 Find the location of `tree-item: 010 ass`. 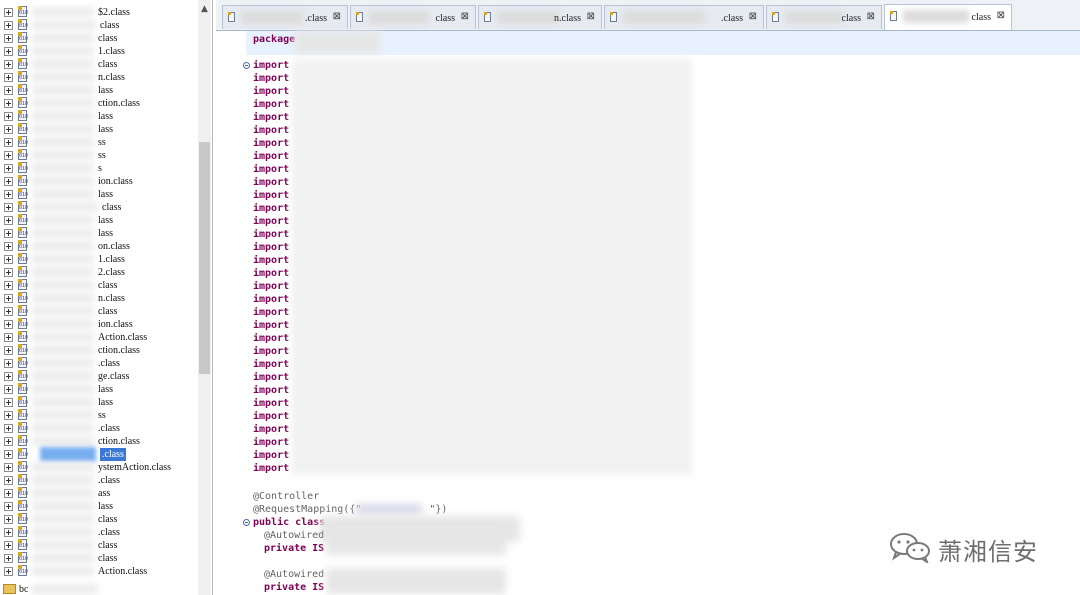

tree-item: 010 ass is located at coordinates (99, 493).